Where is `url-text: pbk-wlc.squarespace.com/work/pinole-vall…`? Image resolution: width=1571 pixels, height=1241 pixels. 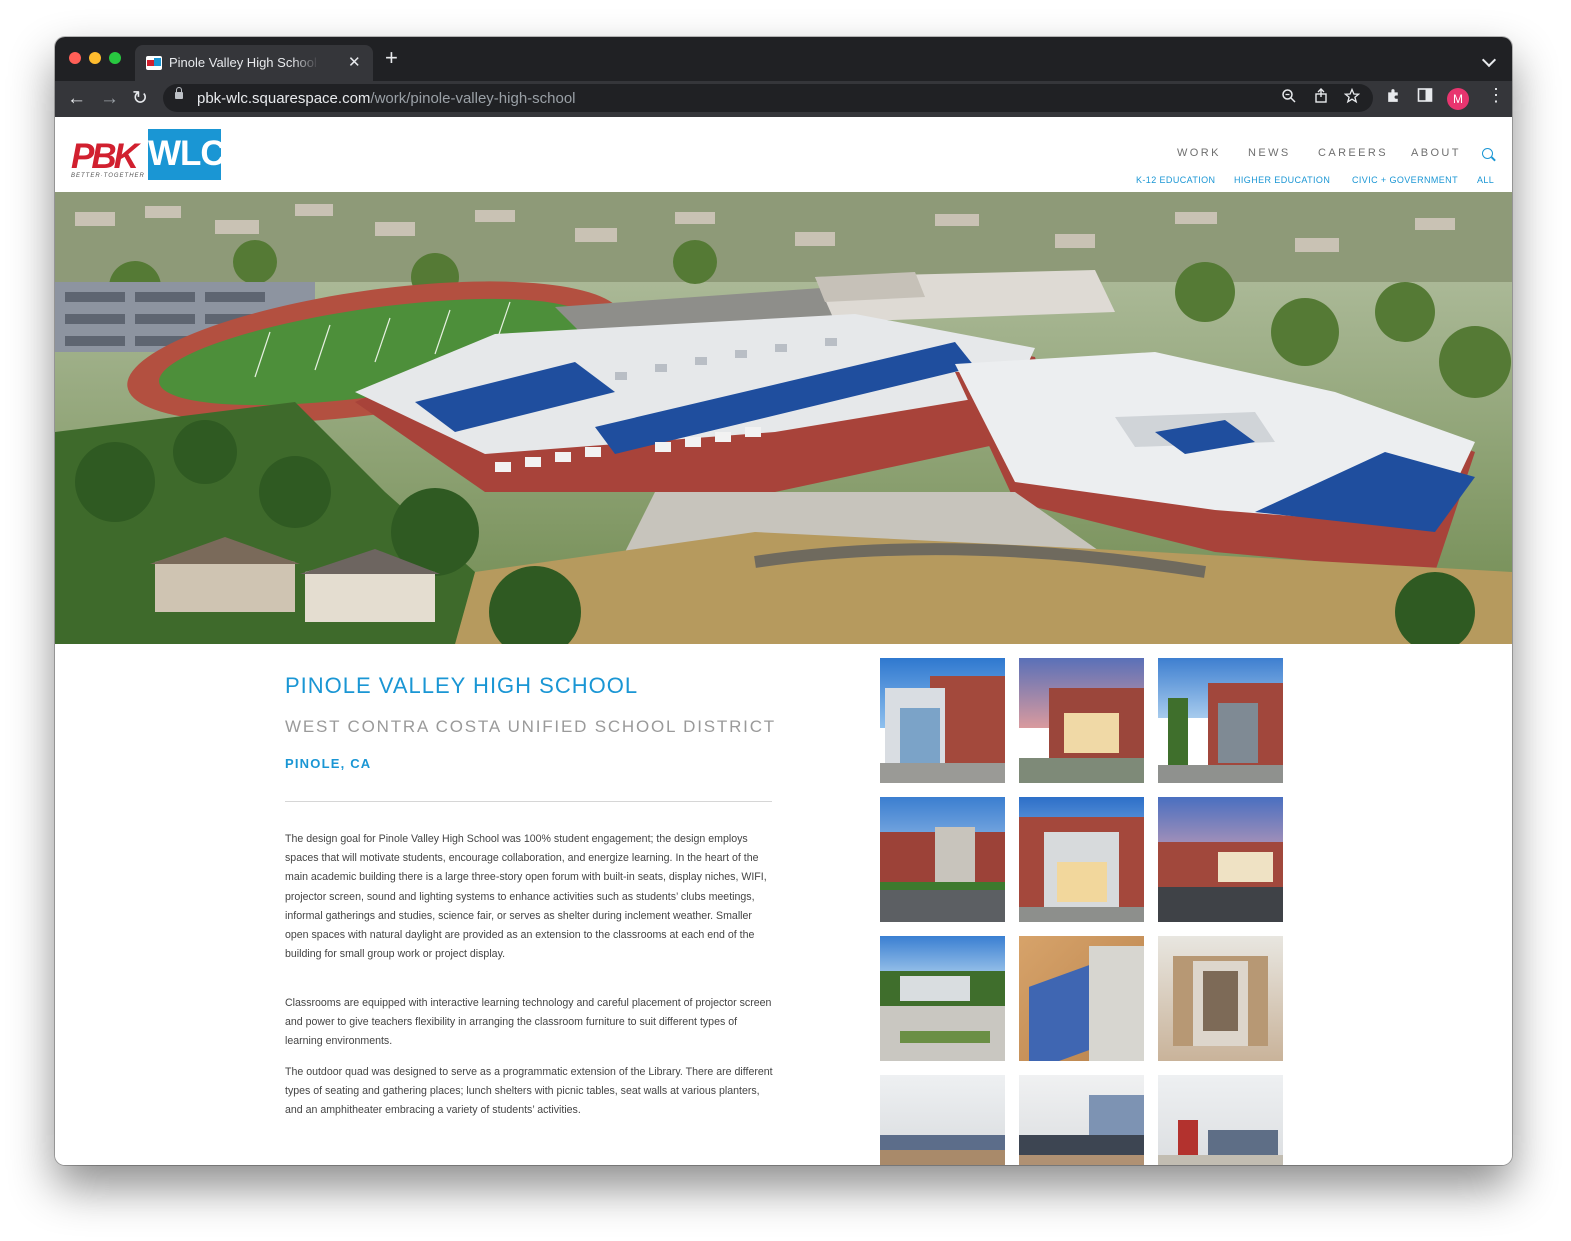 url-text: pbk-wlc.squarespace.com/work/pinole-vall… is located at coordinates (386, 98).